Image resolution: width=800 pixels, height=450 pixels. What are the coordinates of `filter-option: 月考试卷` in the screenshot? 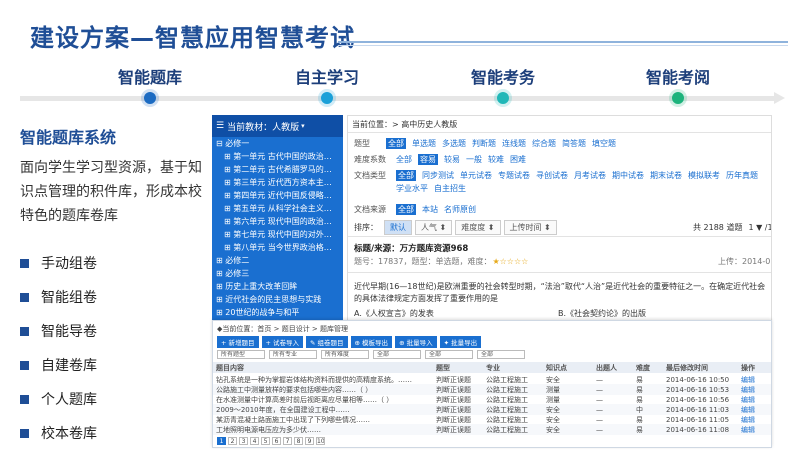 It's located at (590, 175).